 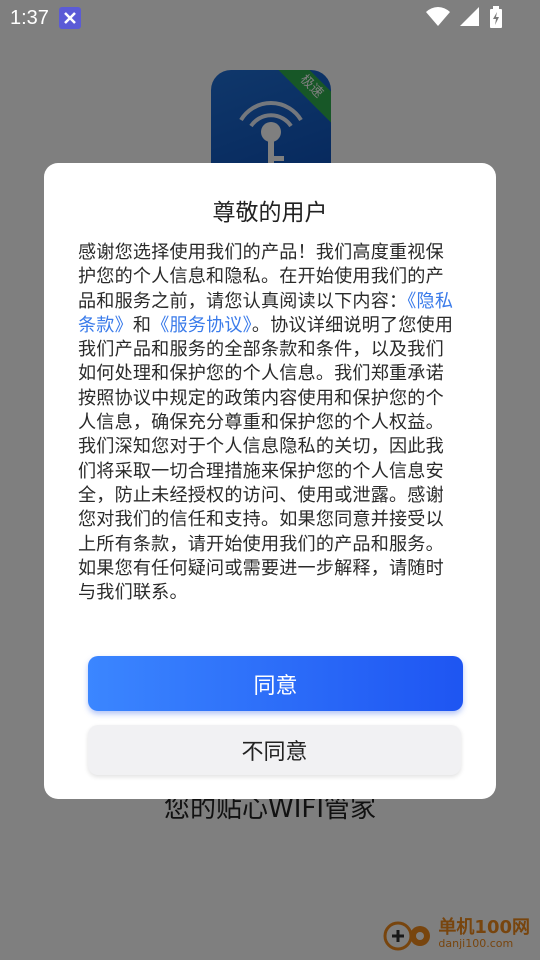 What do you see at coordinates (142, 325) in the screenshot?
I see `body-text-and: 和` at bounding box center [142, 325].